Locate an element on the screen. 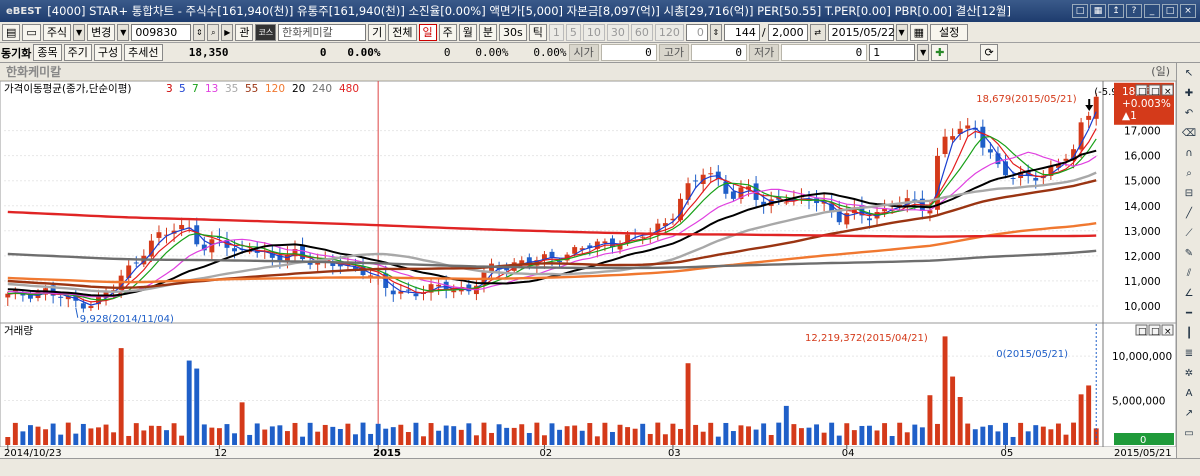 The height and width of the screenshot is (476, 1200). settings-button: 설정 is located at coordinates (949, 32).